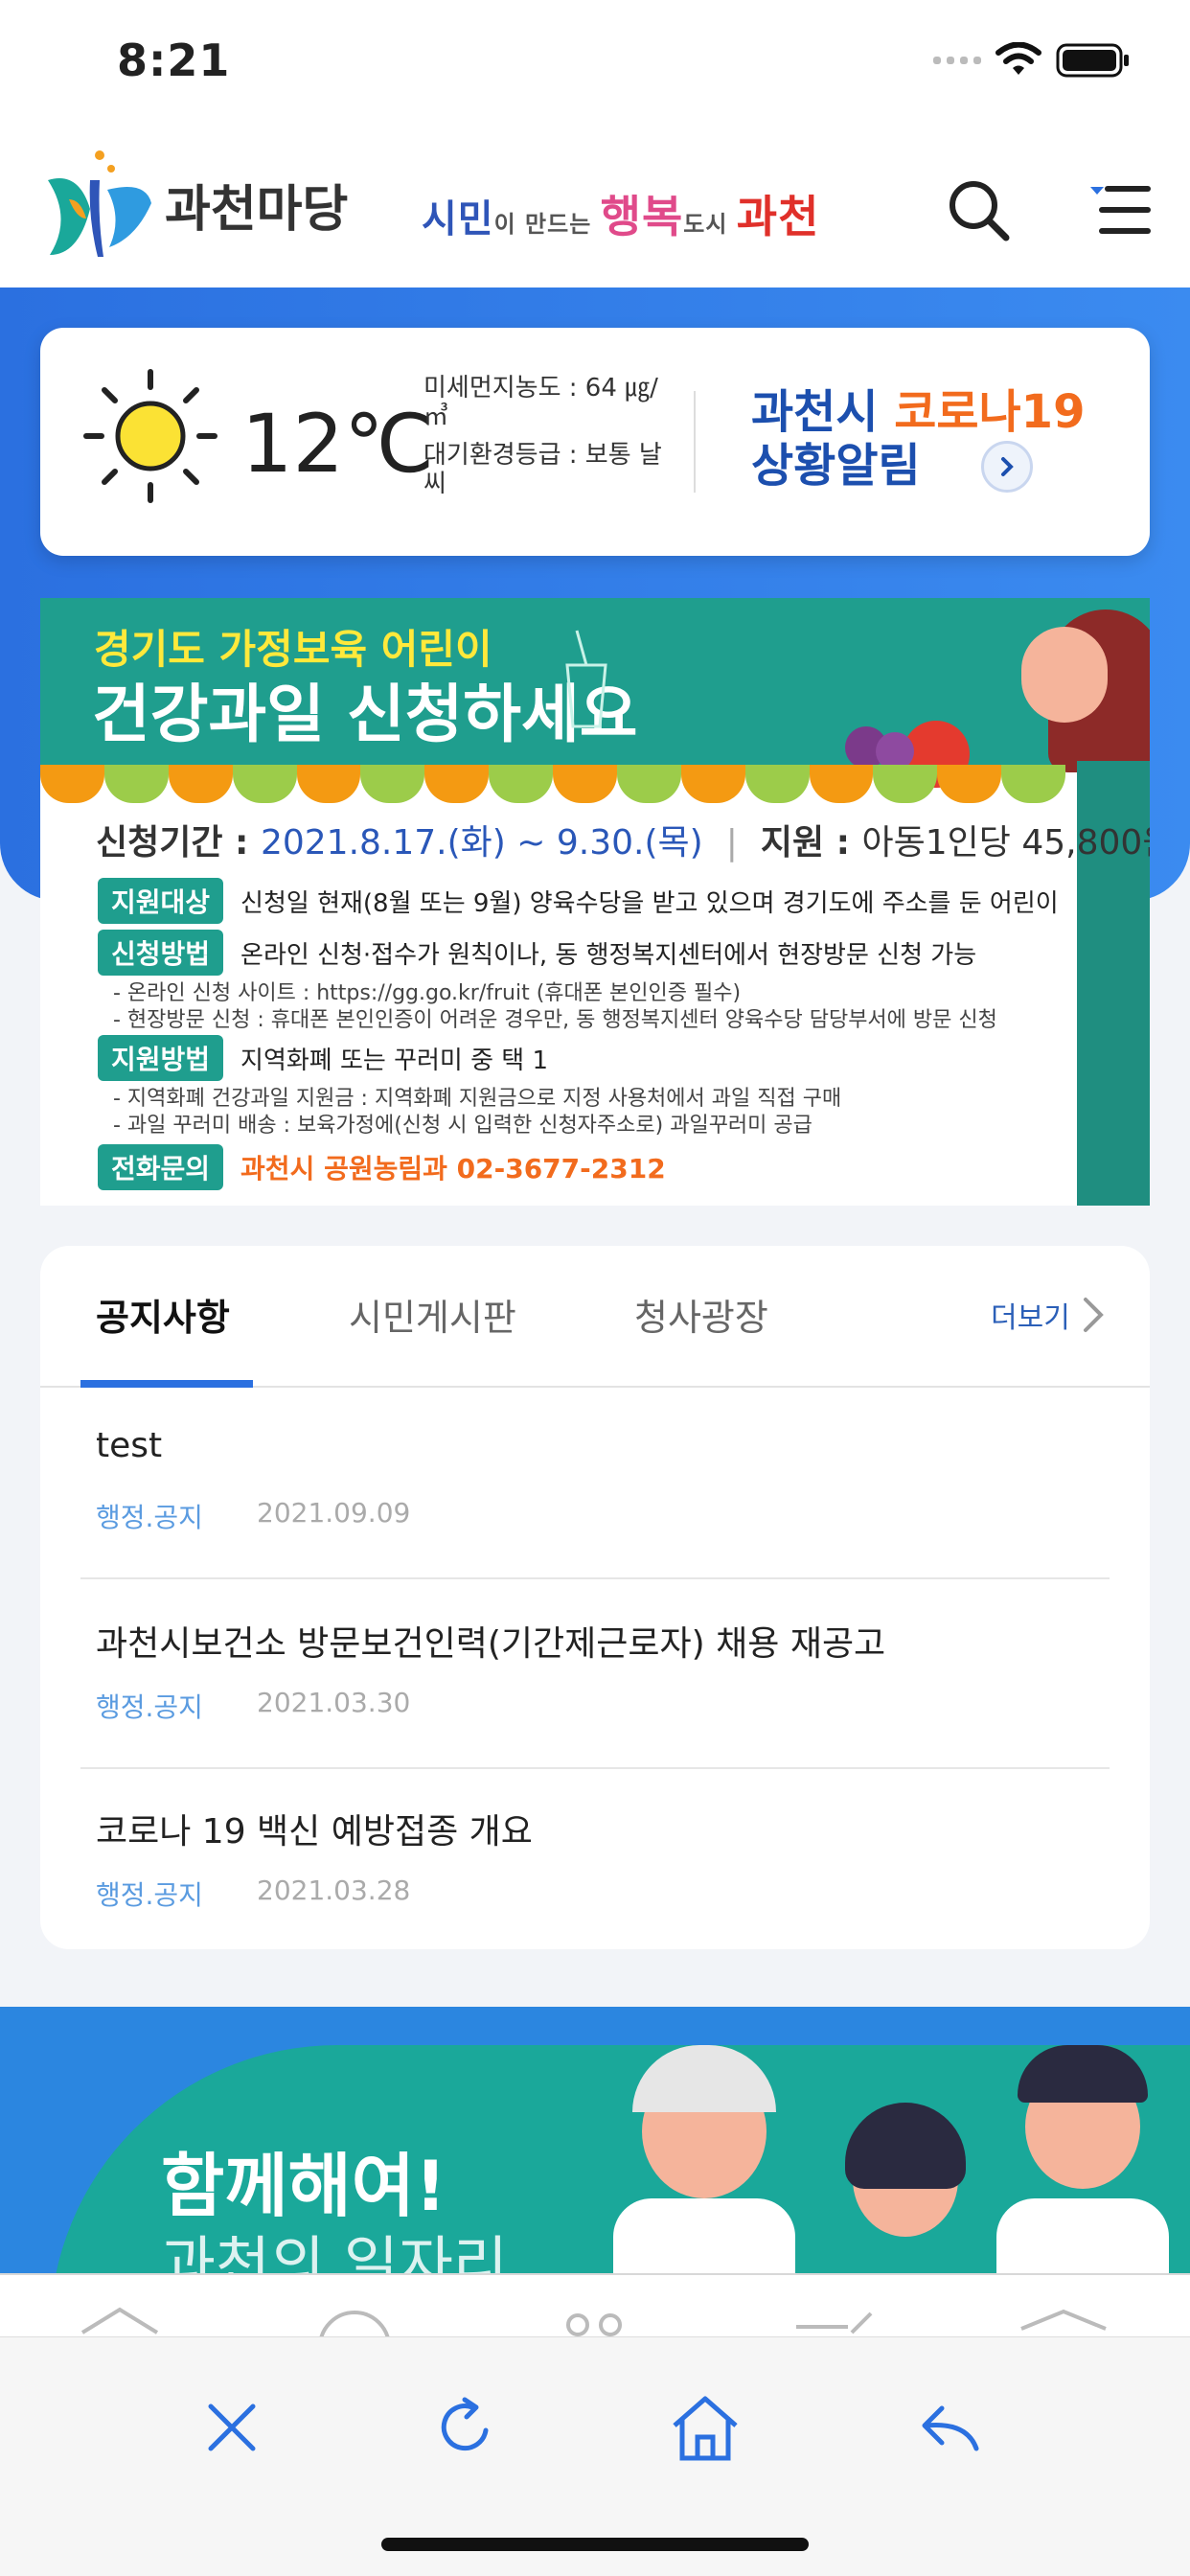 This screenshot has height=2576, width=1190. I want to click on logo-text: 과천마당, so click(257, 209).